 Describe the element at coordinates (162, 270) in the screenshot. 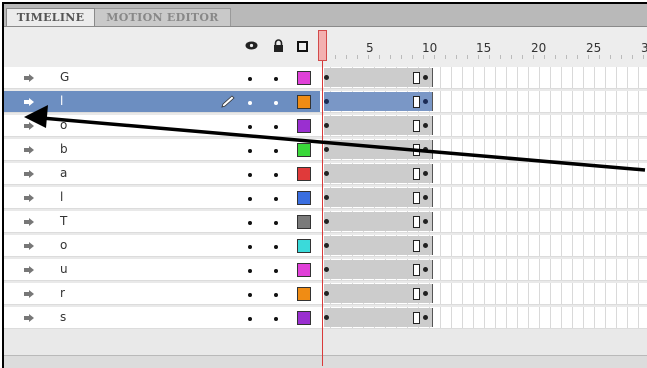

I see `layer-row: u` at that location.